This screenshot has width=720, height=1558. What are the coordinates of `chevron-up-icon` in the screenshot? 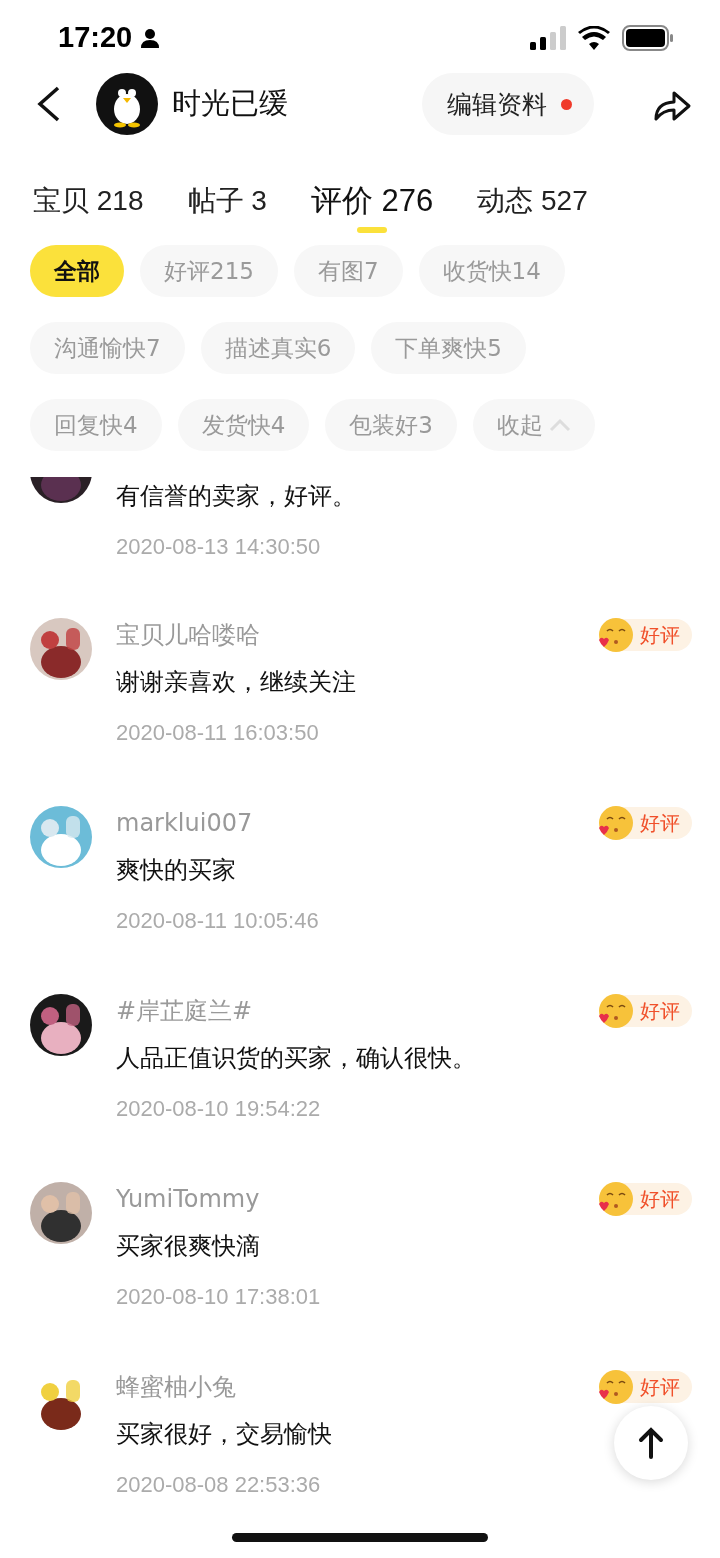 It's located at (559, 425).